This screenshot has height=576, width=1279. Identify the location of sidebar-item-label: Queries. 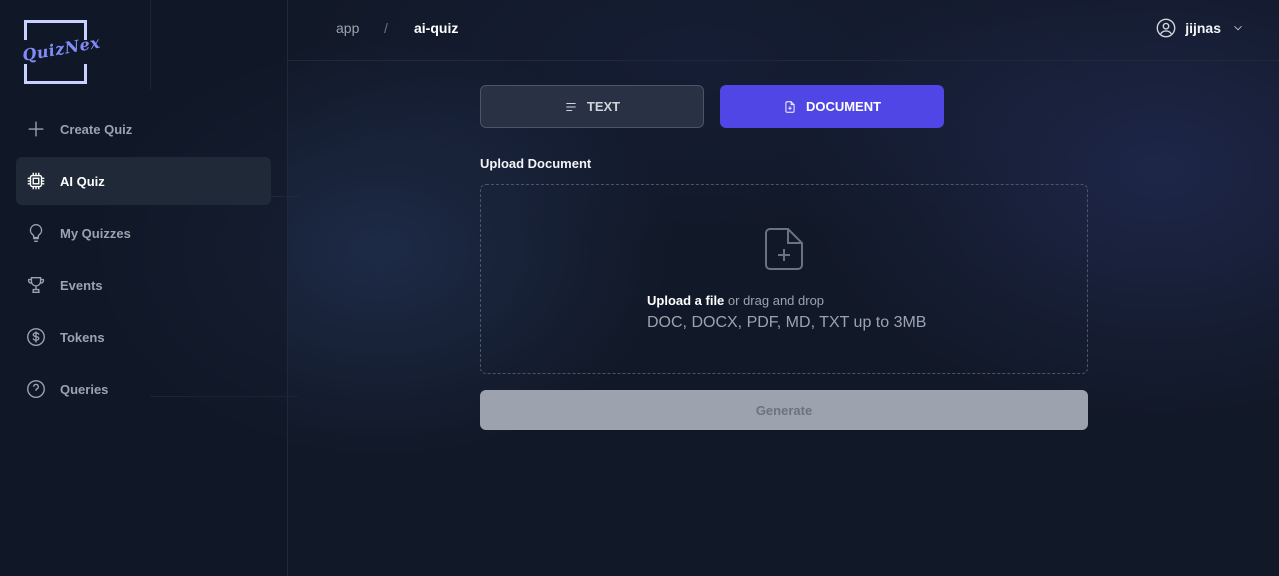
(84, 389).